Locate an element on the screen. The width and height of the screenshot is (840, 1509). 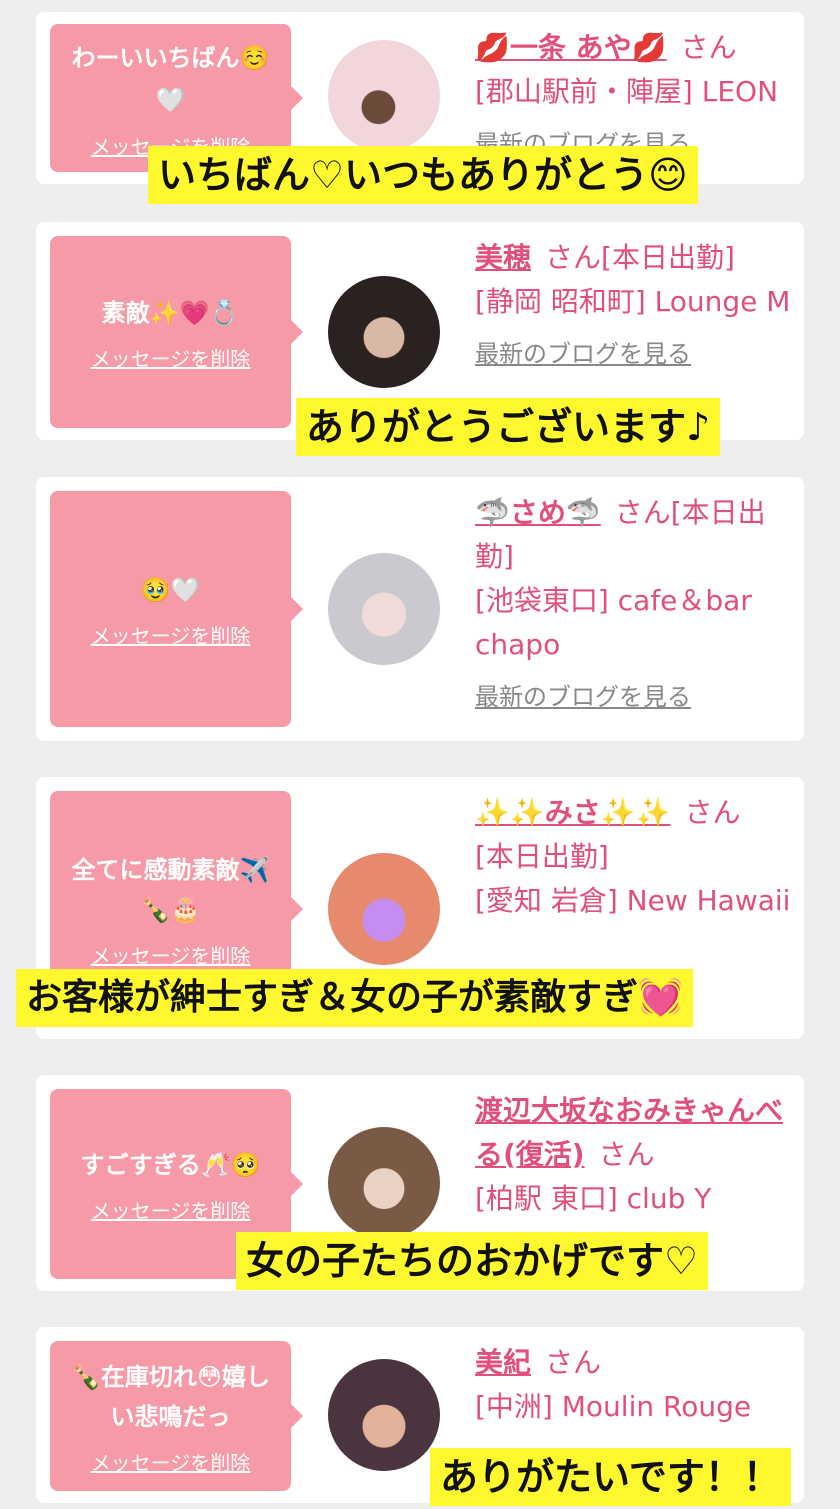
area-label: [愛知 岩倉] is located at coordinates (546, 900).